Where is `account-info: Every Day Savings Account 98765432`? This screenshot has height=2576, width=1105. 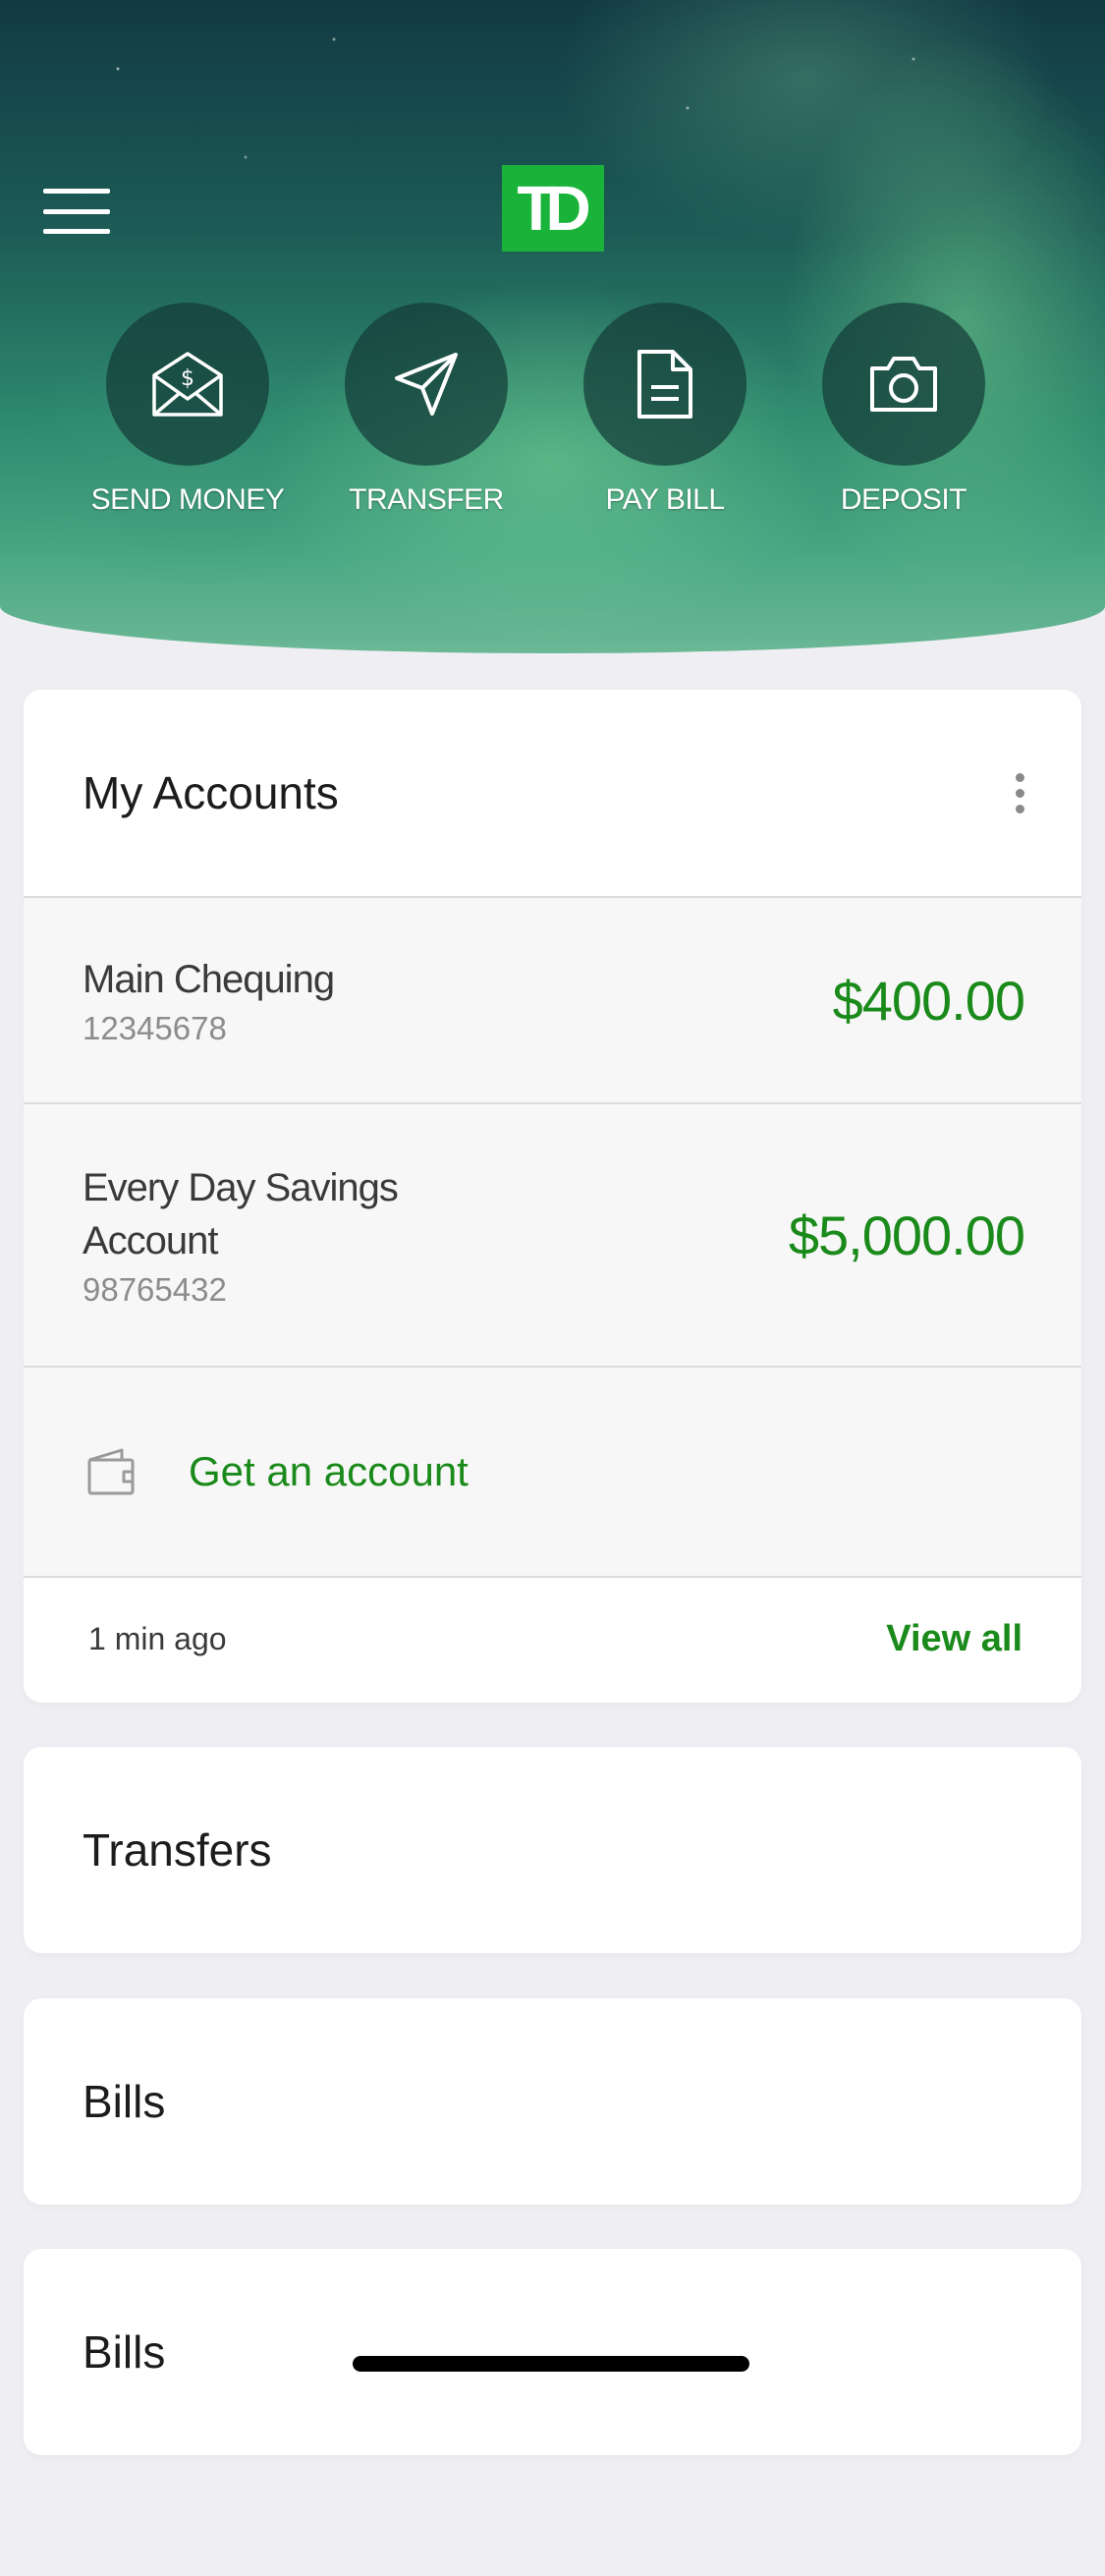 account-info: Every Day Savings Account 98765432 is located at coordinates (269, 1235).